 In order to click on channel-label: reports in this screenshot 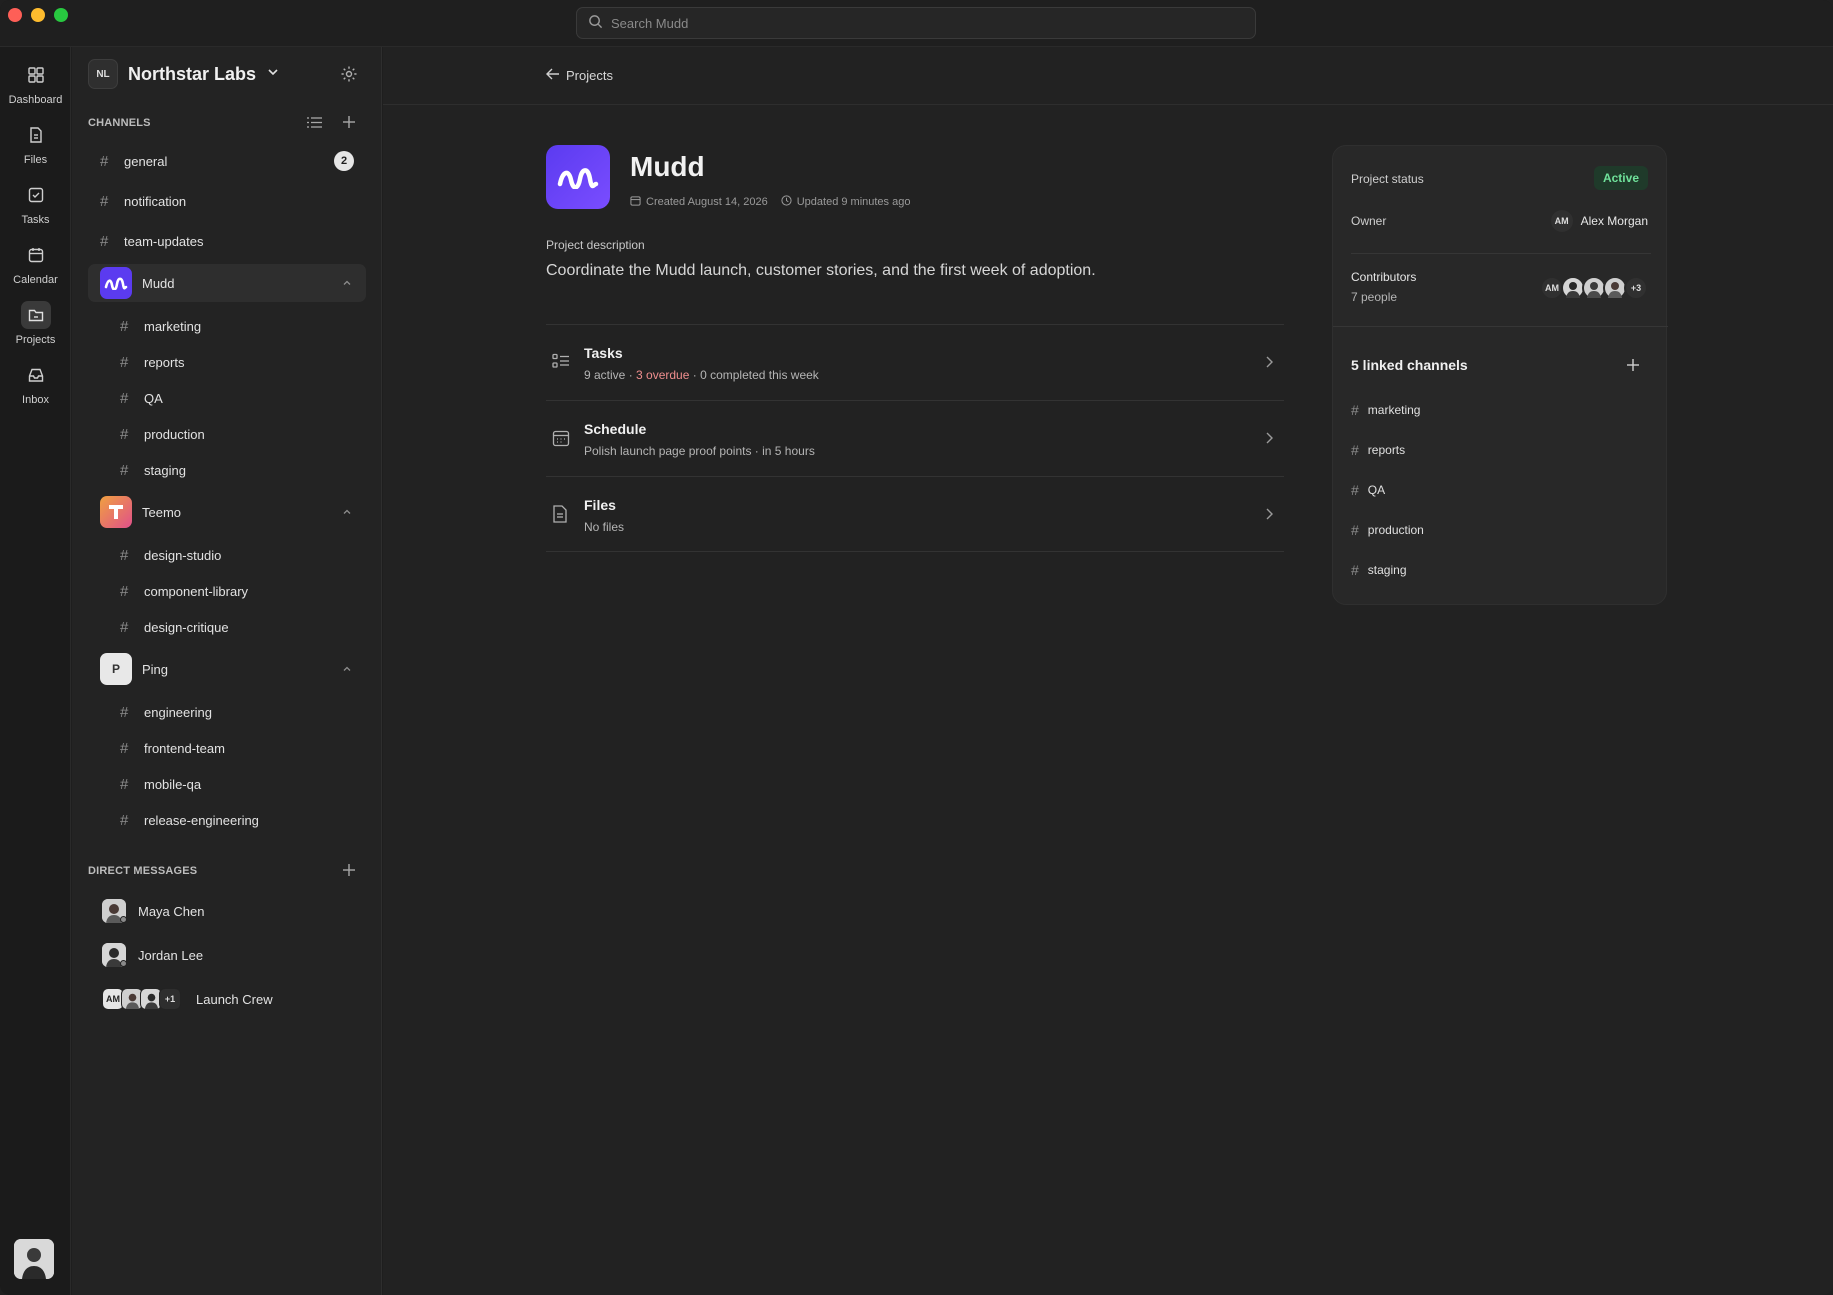, I will do `click(164, 362)`.